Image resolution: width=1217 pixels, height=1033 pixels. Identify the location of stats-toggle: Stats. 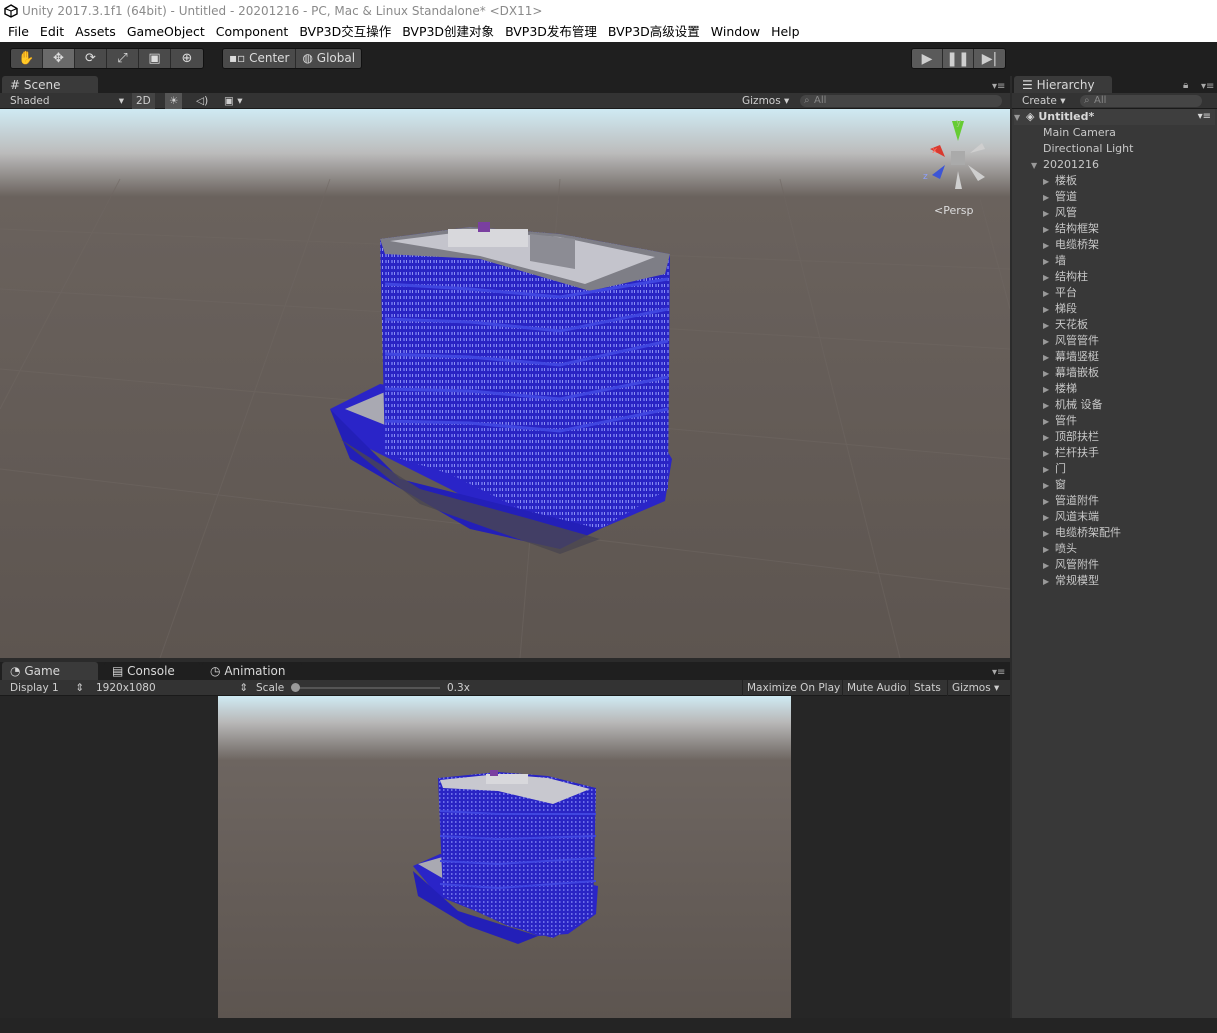
(927, 688).